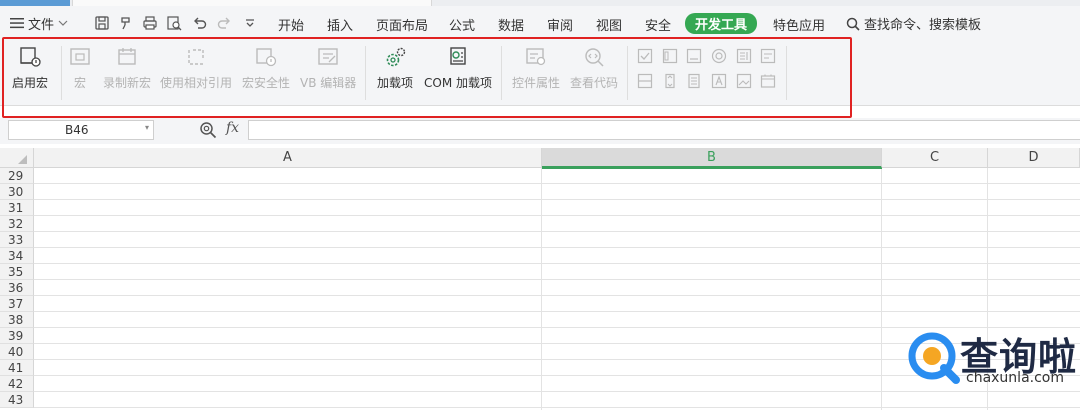 This screenshot has width=1080, height=410. I want to click on select-all-triangle-icon, so click(22, 159).